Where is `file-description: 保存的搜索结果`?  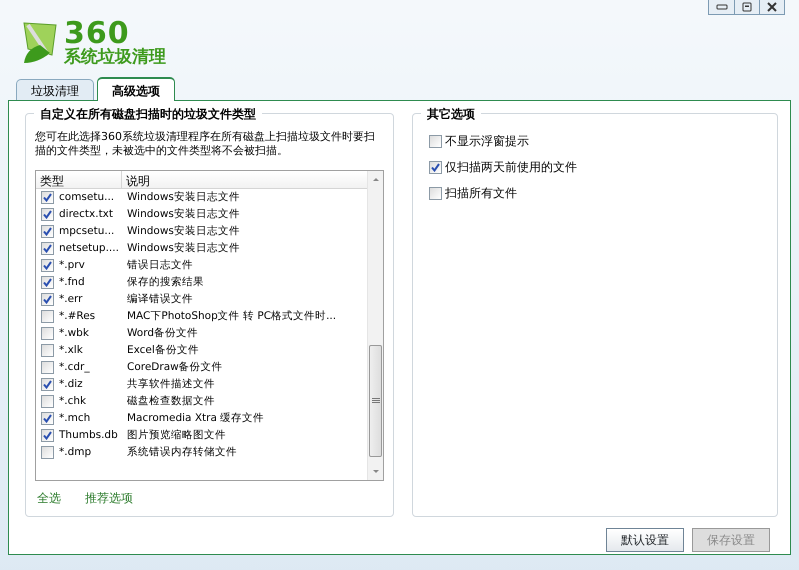
file-description: 保存的搜索结果 is located at coordinates (165, 282).